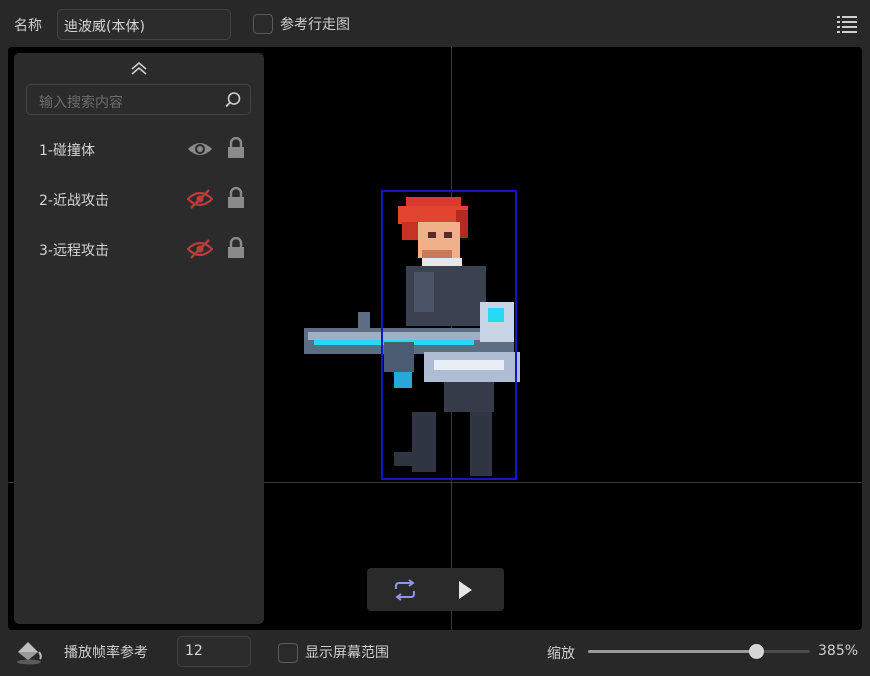 Image resolution: width=870 pixels, height=676 pixels. I want to click on layer-label: 1-碰撞体, so click(67, 151).